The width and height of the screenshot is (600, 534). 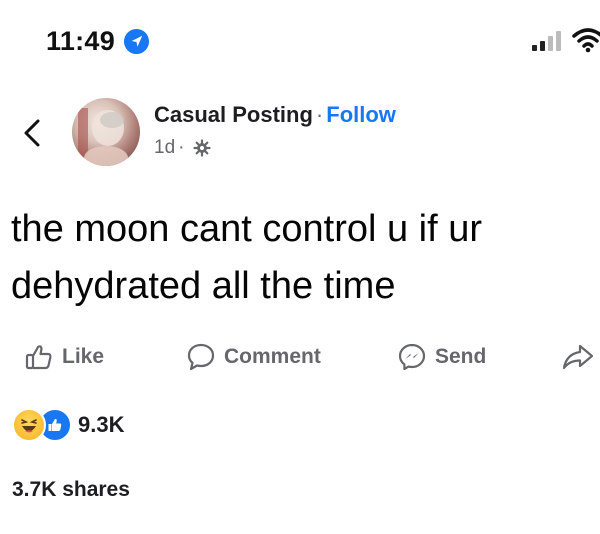 What do you see at coordinates (164, 148) in the screenshot?
I see `post-timestamp: 1d` at bounding box center [164, 148].